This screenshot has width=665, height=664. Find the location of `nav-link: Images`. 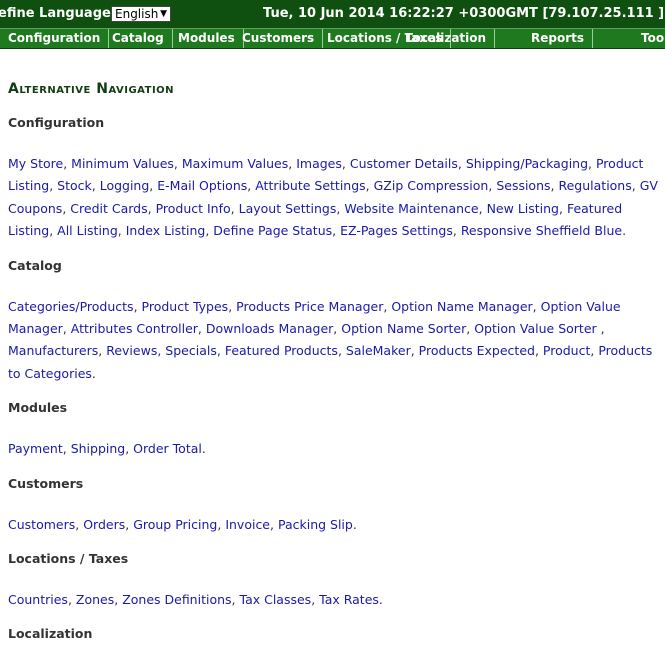

nav-link: Images is located at coordinates (319, 163).